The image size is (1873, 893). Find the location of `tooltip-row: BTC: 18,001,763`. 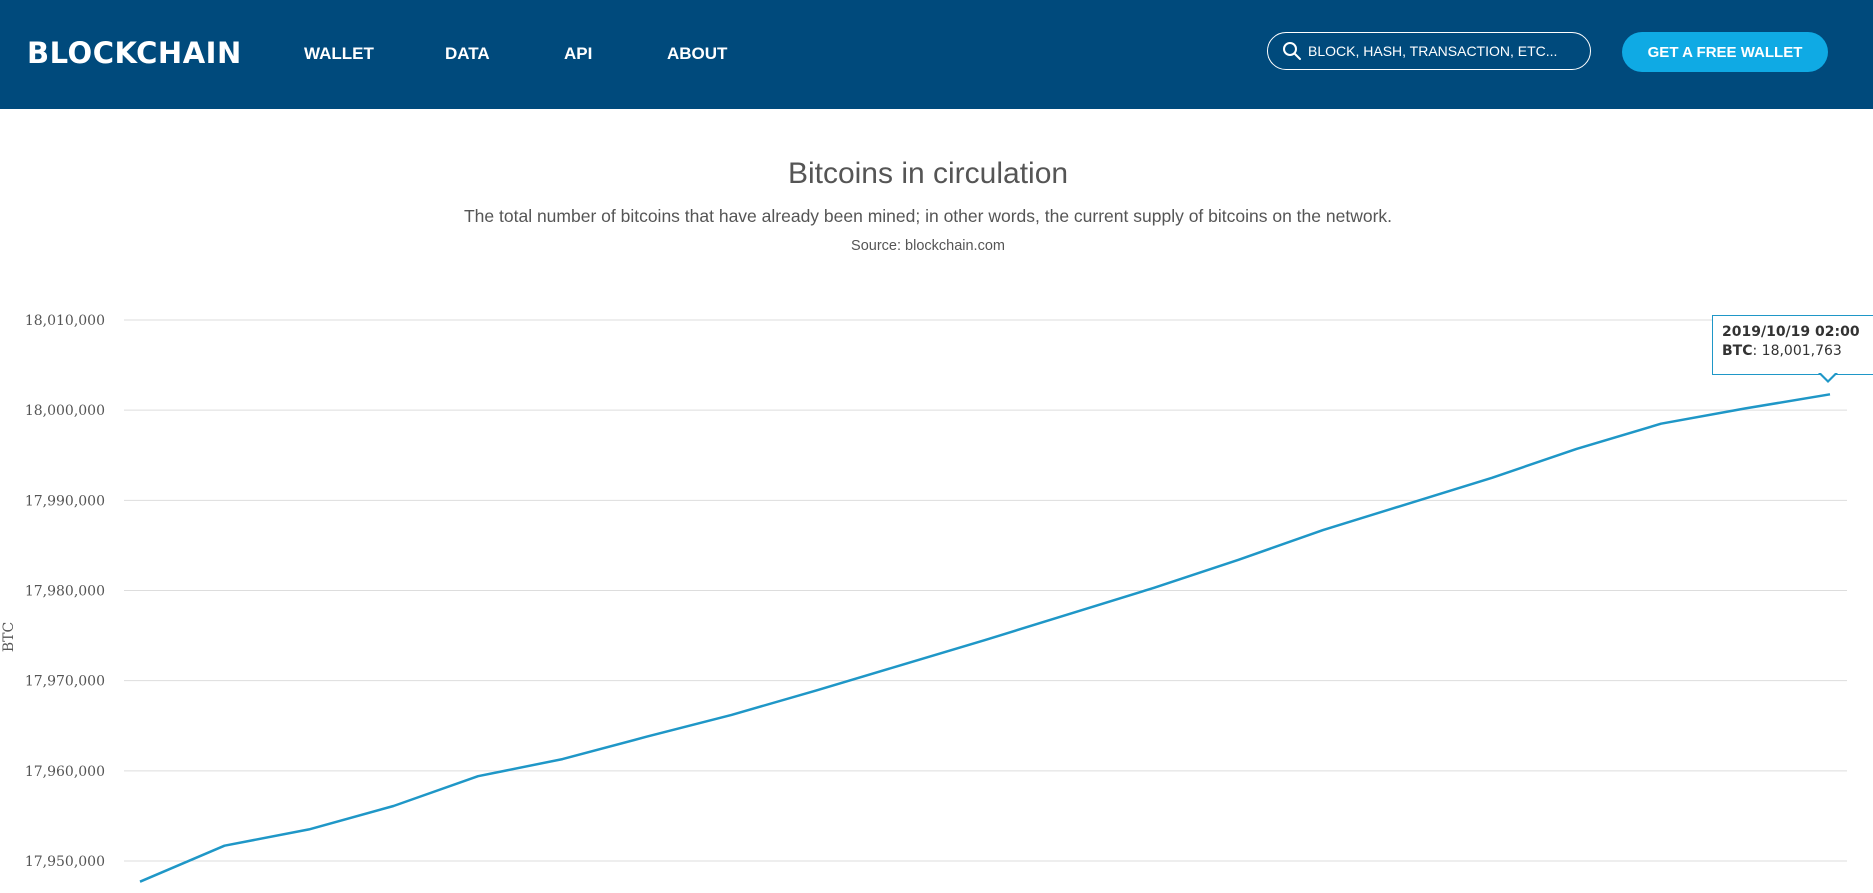

tooltip-row: BTC: 18,001,763 is located at coordinates (1782, 351).